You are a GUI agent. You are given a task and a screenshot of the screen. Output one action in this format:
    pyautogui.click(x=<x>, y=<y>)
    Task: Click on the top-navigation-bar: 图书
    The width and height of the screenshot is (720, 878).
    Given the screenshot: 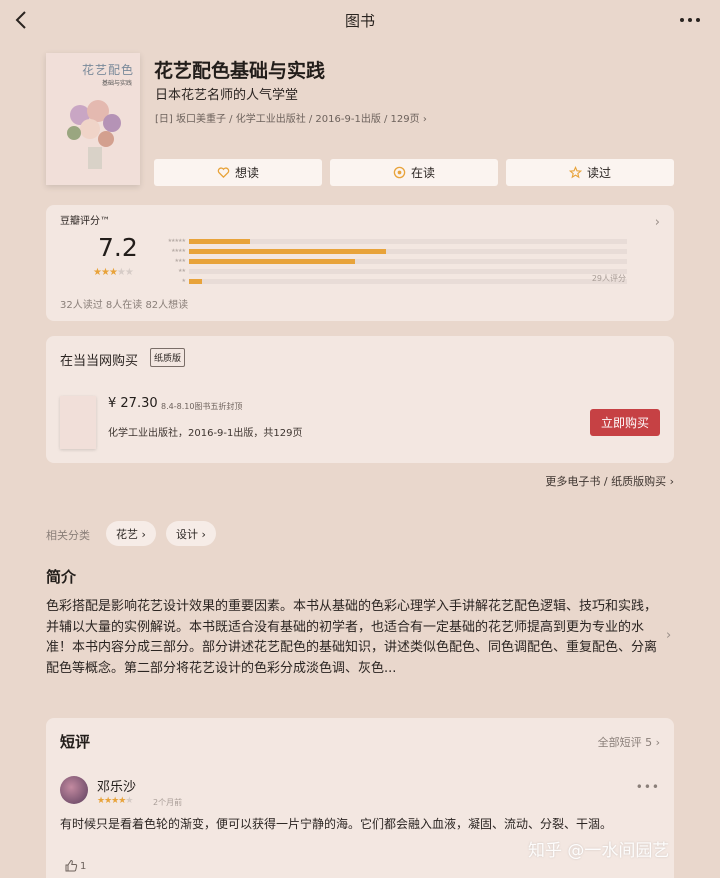 What is the action you would take?
    pyautogui.click(x=360, y=20)
    